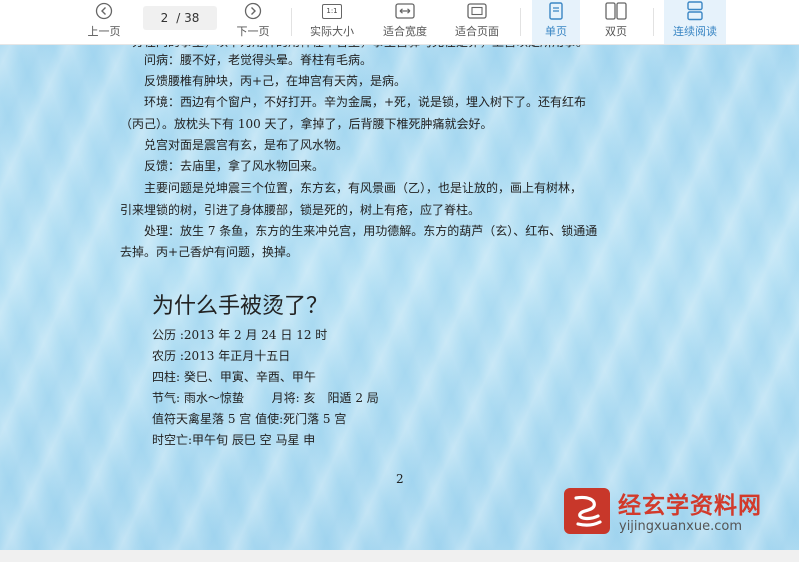 This screenshot has height=562, width=799. What do you see at coordinates (587, 511) in the screenshot?
I see `site-logo-icon` at bounding box center [587, 511].